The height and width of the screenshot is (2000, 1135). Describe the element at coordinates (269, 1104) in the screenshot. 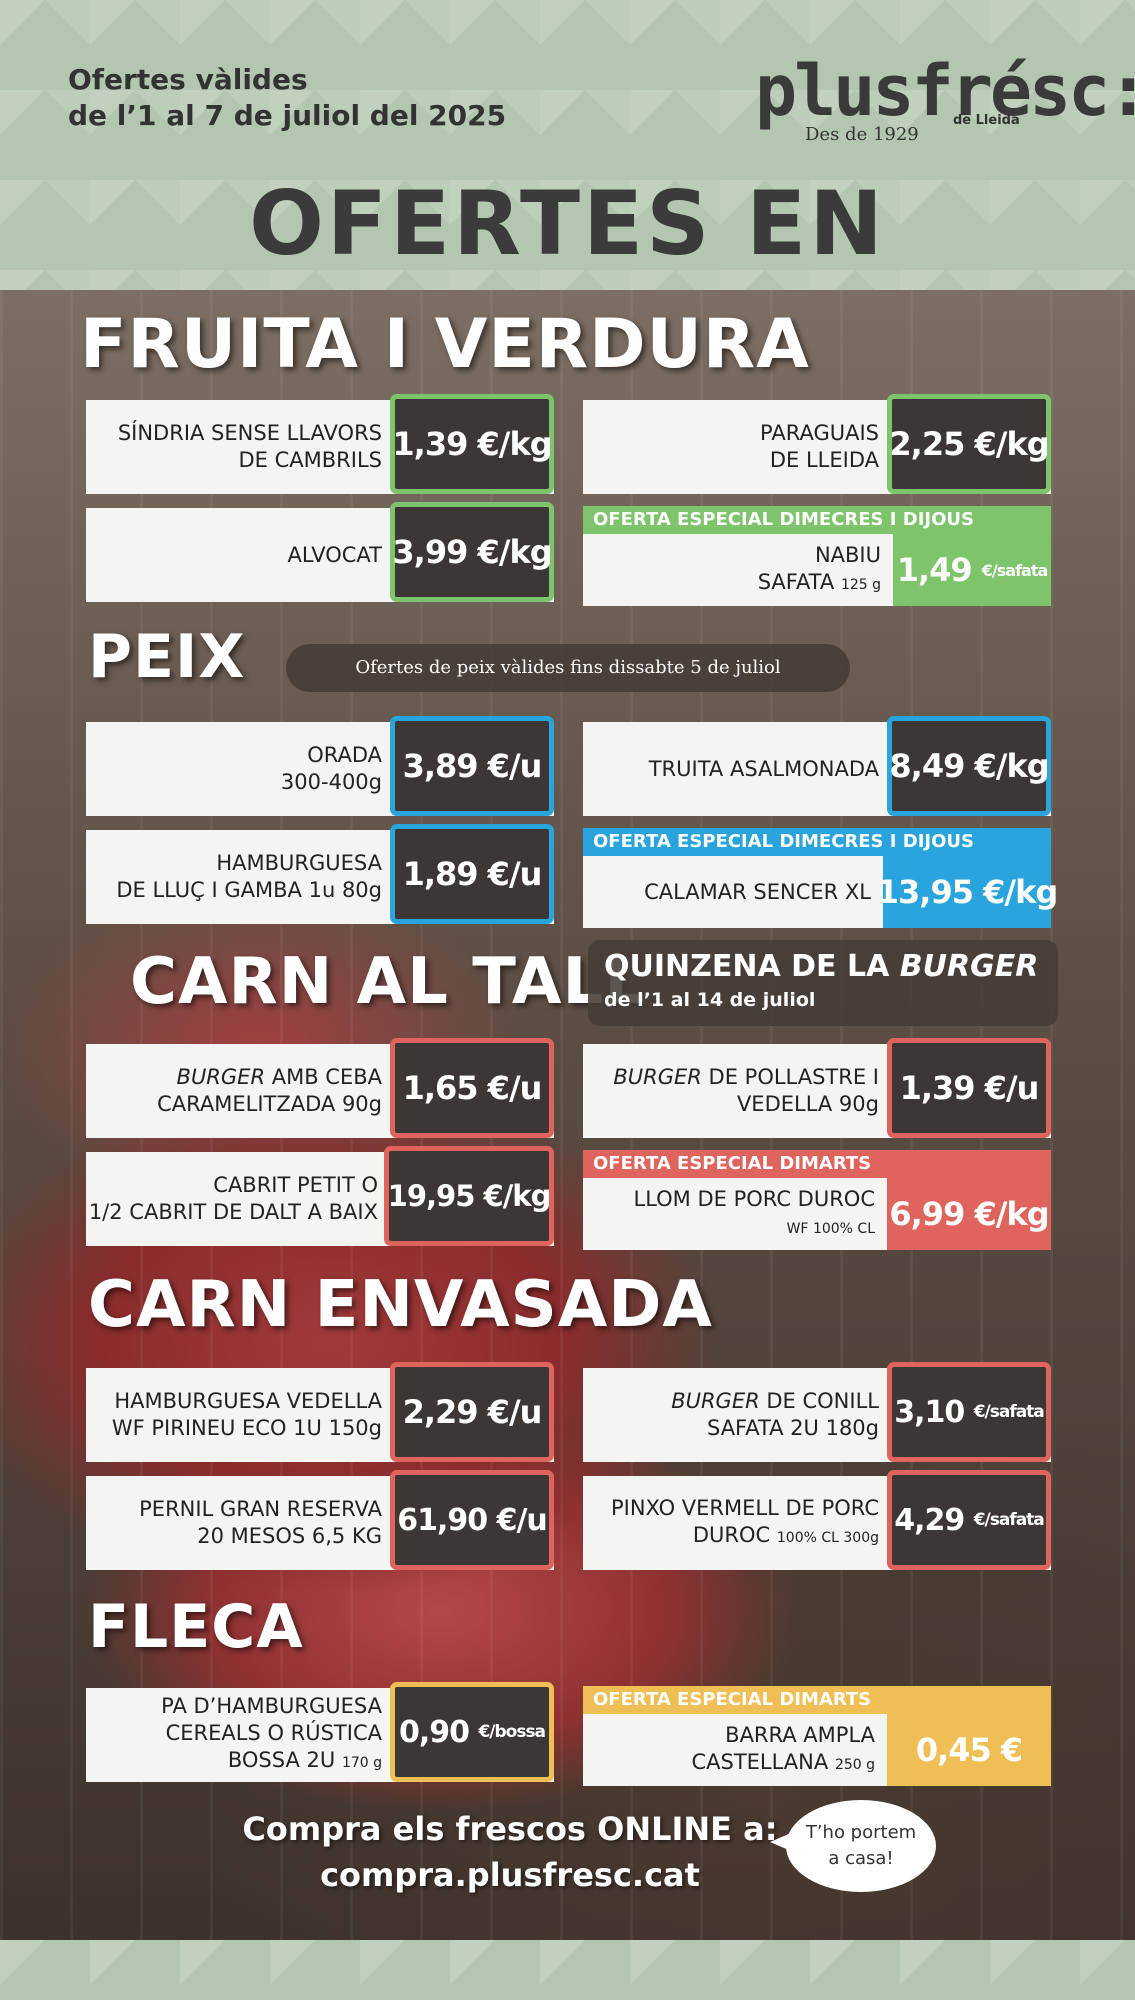

I see `offer-detail: CARAMELITZADA 90g` at that location.